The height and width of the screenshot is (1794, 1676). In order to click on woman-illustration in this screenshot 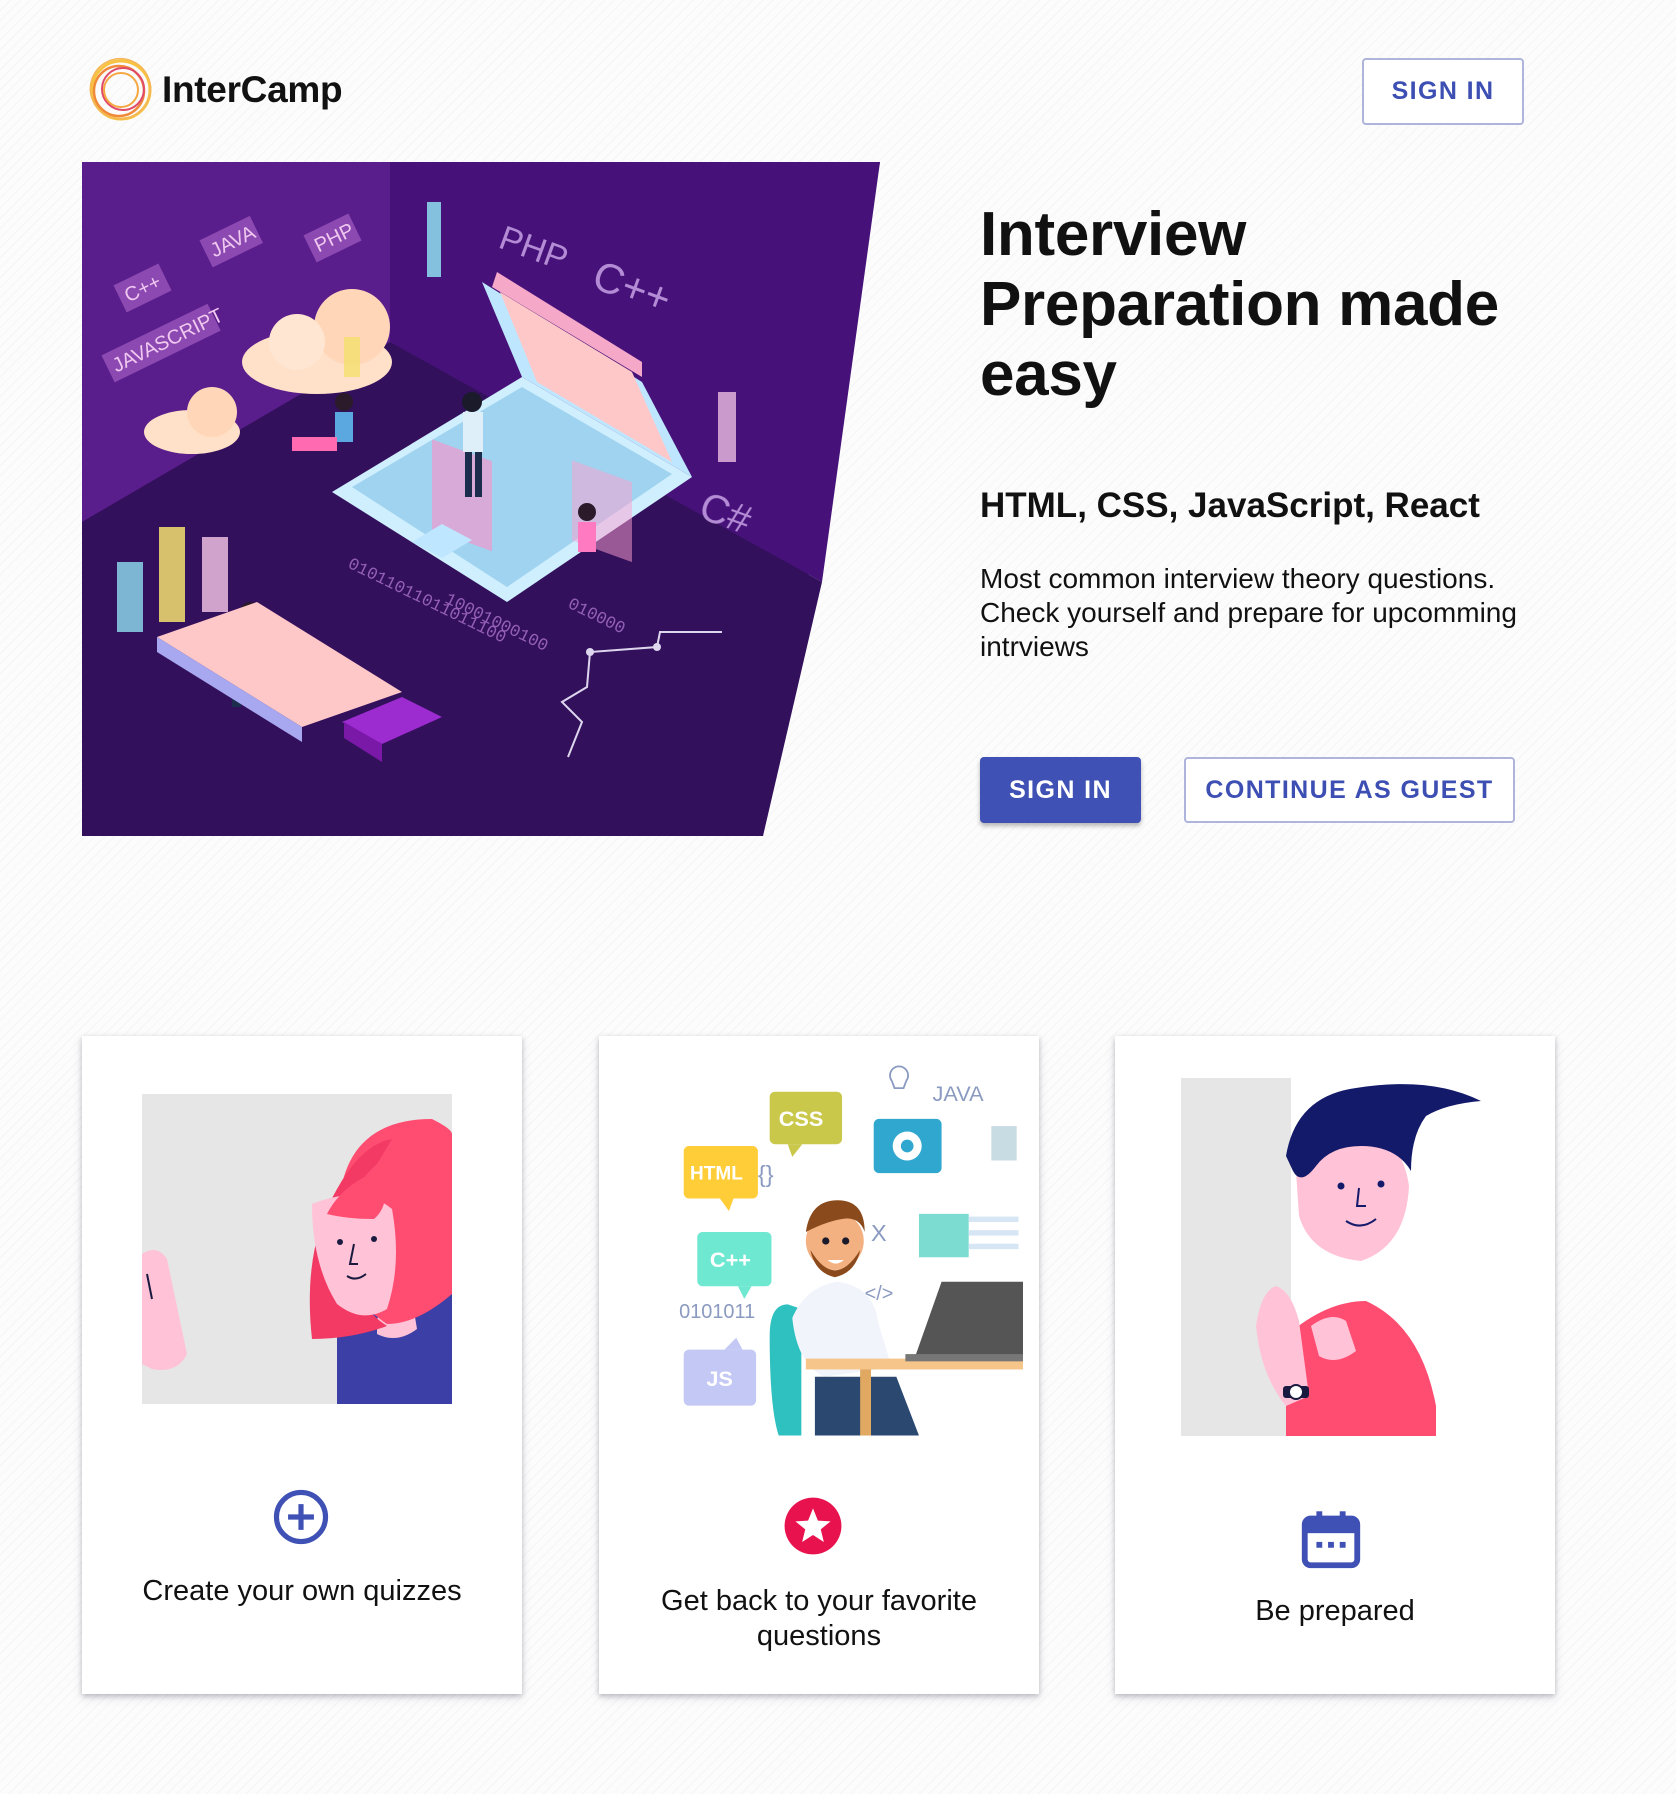, I will do `click(297, 1249)`.